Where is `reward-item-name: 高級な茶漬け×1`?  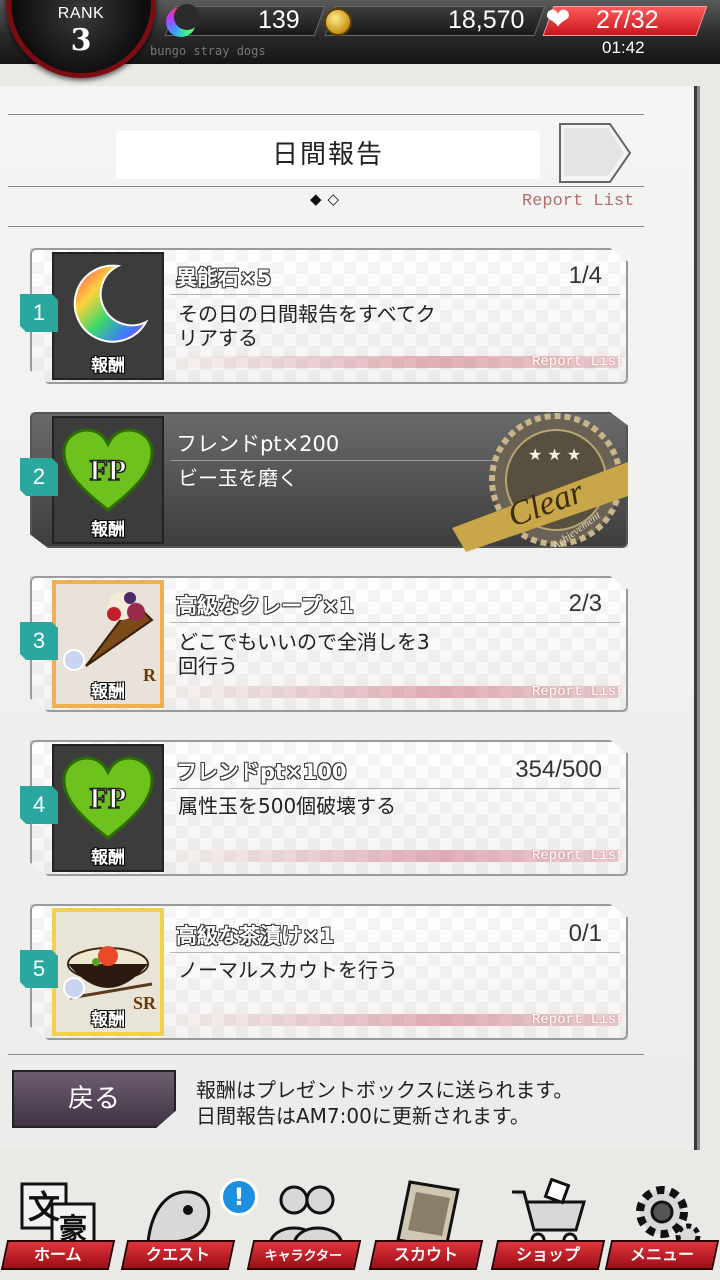 reward-item-name: 高級な茶漬け×1 is located at coordinates (255, 936).